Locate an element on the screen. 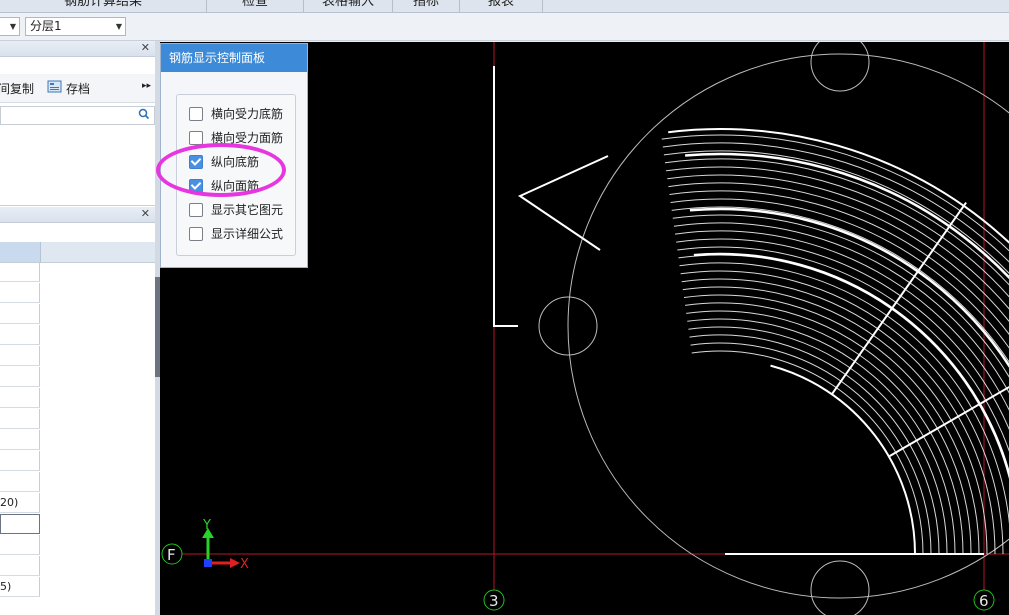 The image size is (1009, 615). grid-bubble-3: 3 is located at coordinates (494, 600).